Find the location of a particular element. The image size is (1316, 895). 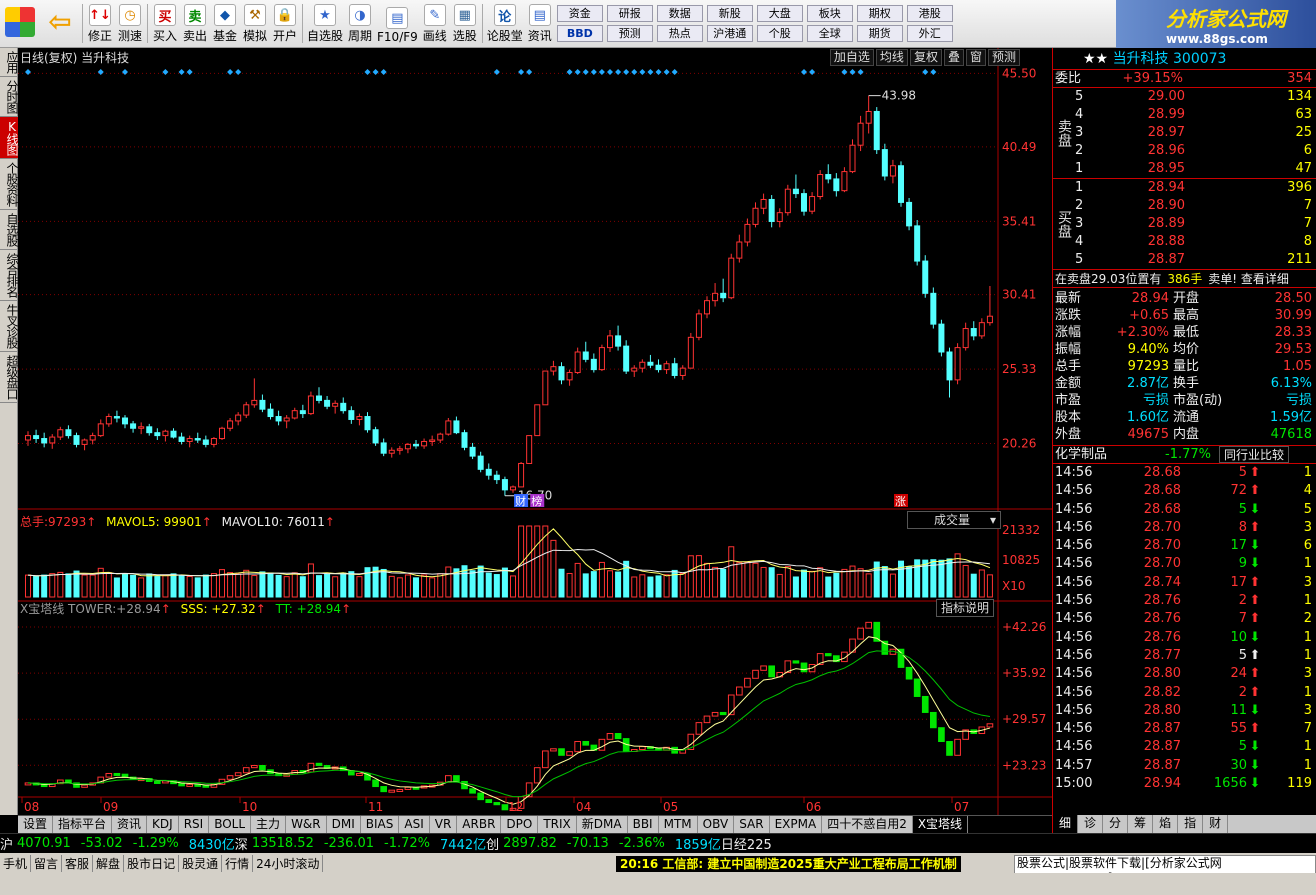

toolbar-button-13: ▤ 资讯 is located at coordinates (540, 23).